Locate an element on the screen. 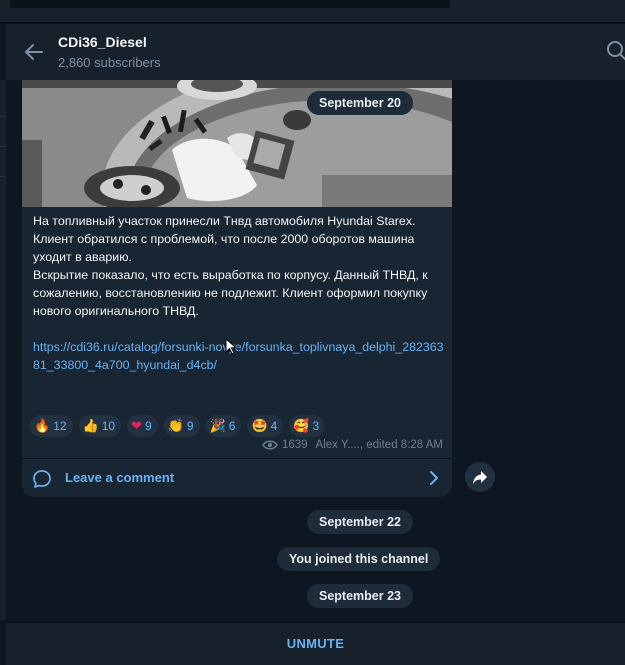  subscriber-count: 2,860 subscribers is located at coordinates (109, 62).